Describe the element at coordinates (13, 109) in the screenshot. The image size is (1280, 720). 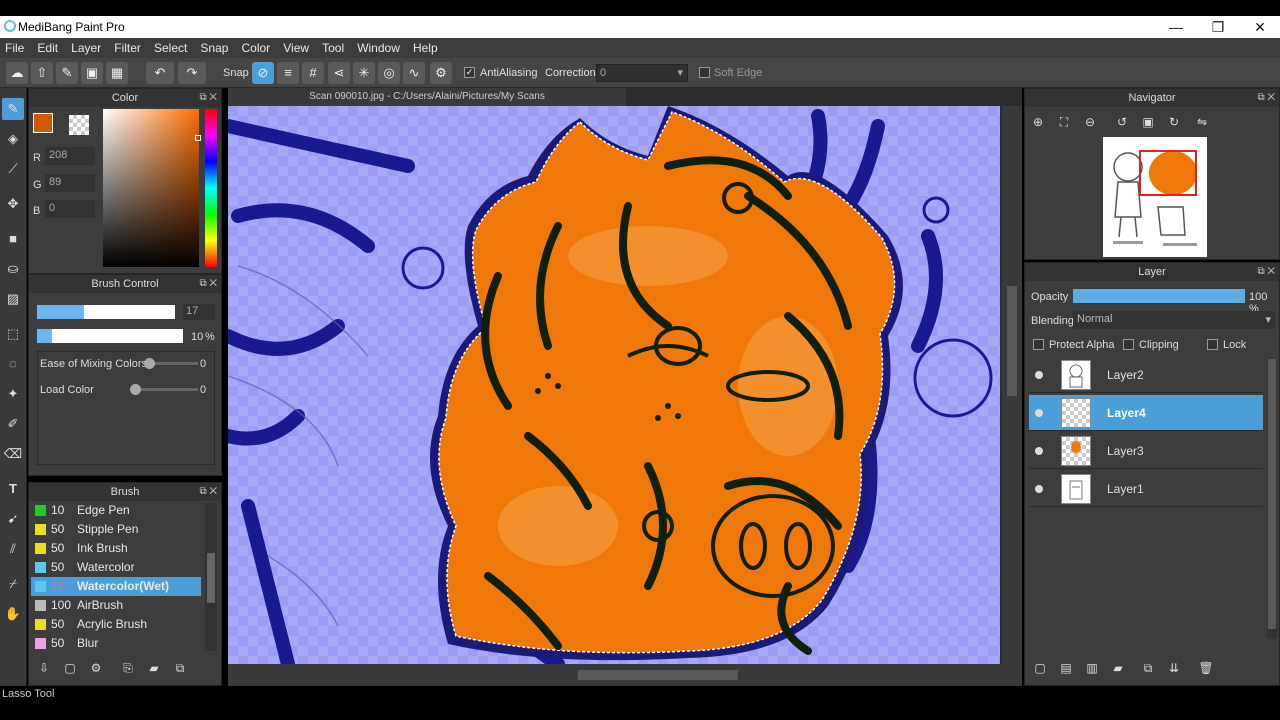
I see `pen-tool-icon: ✎` at that location.